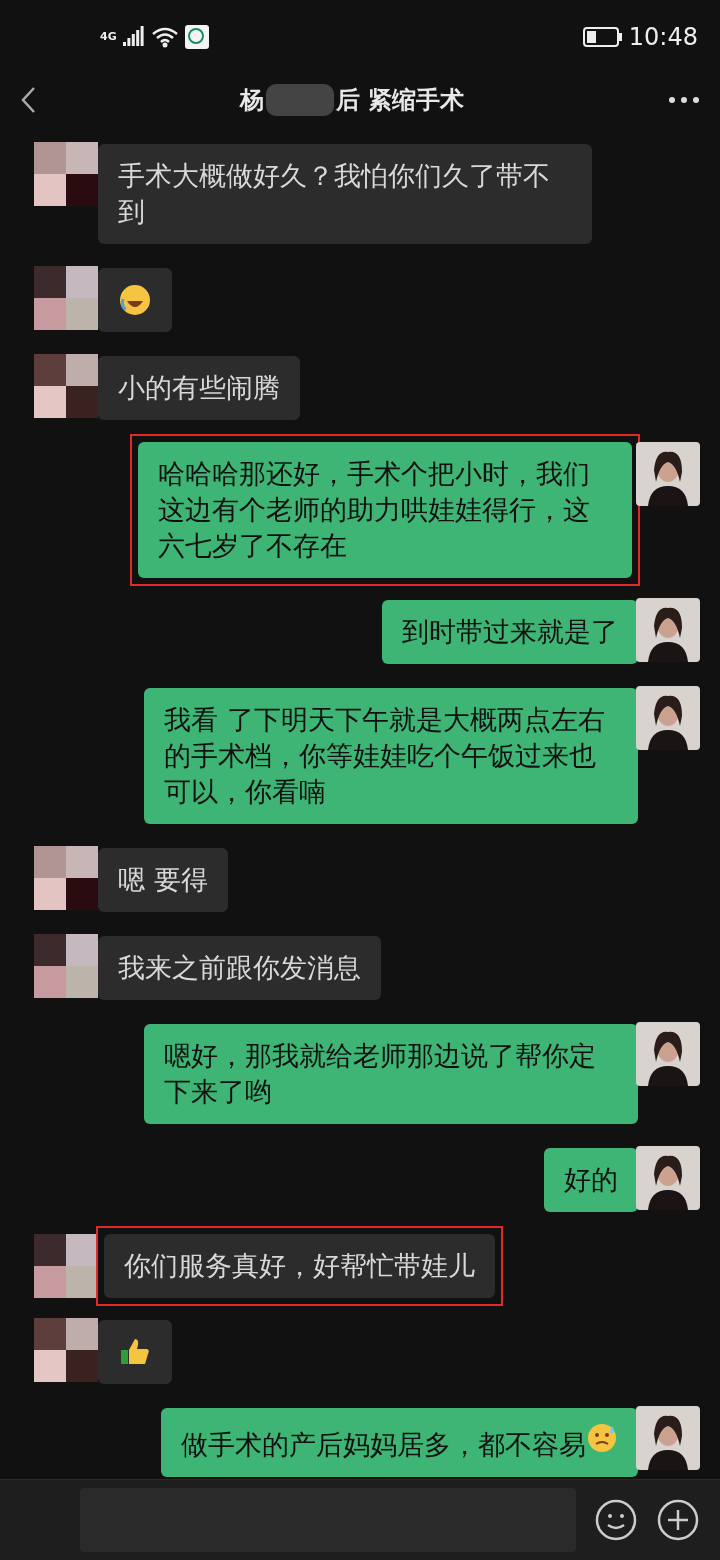 This screenshot has height=1560, width=720. What do you see at coordinates (380, 1073) in the screenshot?
I see `message-text: 嗯好，那我就给老师那边说了帮你定下来了哟` at bounding box center [380, 1073].